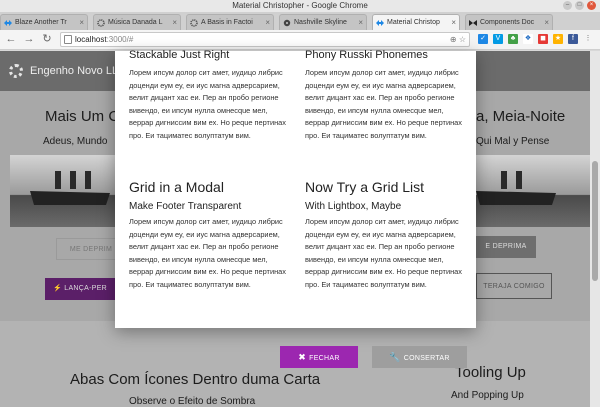 The width and height of the screenshot is (600, 407). What do you see at coordinates (366, 55) in the screenshot?
I see `modal-cell-title: Phony Russki Phonemes` at bounding box center [366, 55].